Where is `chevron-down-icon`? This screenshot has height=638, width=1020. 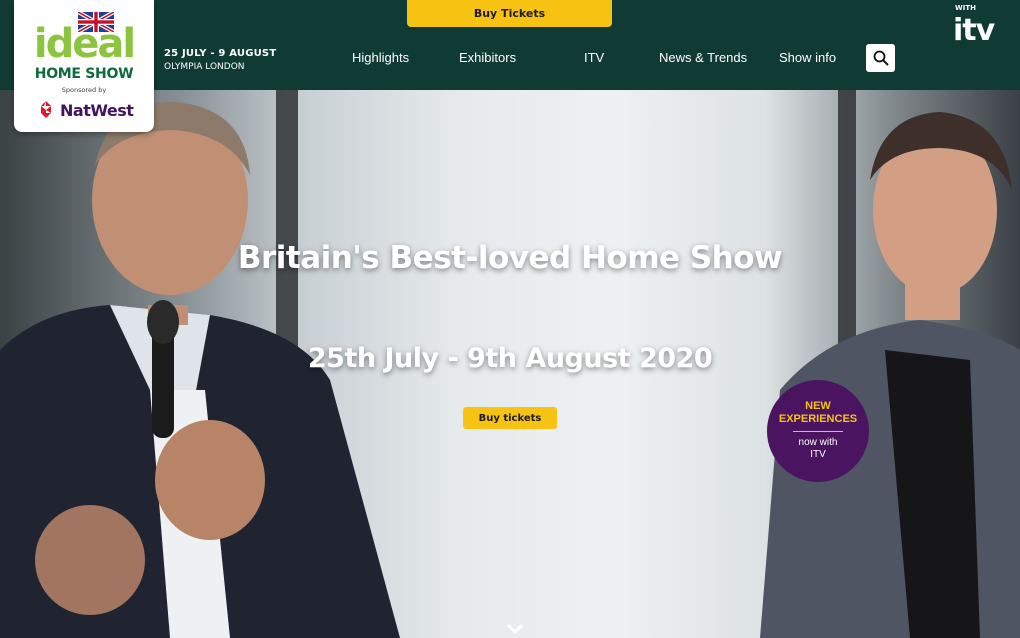 chevron-down-icon is located at coordinates (515, 629).